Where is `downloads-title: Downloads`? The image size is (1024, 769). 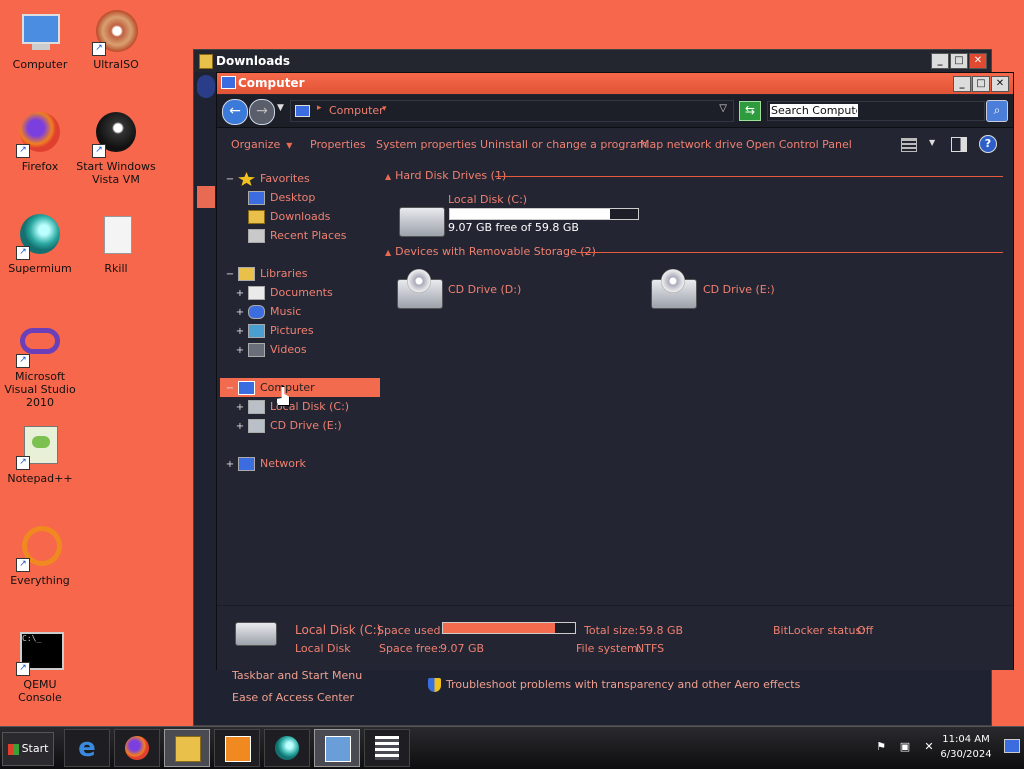 downloads-title: Downloads is located at coordinates (253, 61).